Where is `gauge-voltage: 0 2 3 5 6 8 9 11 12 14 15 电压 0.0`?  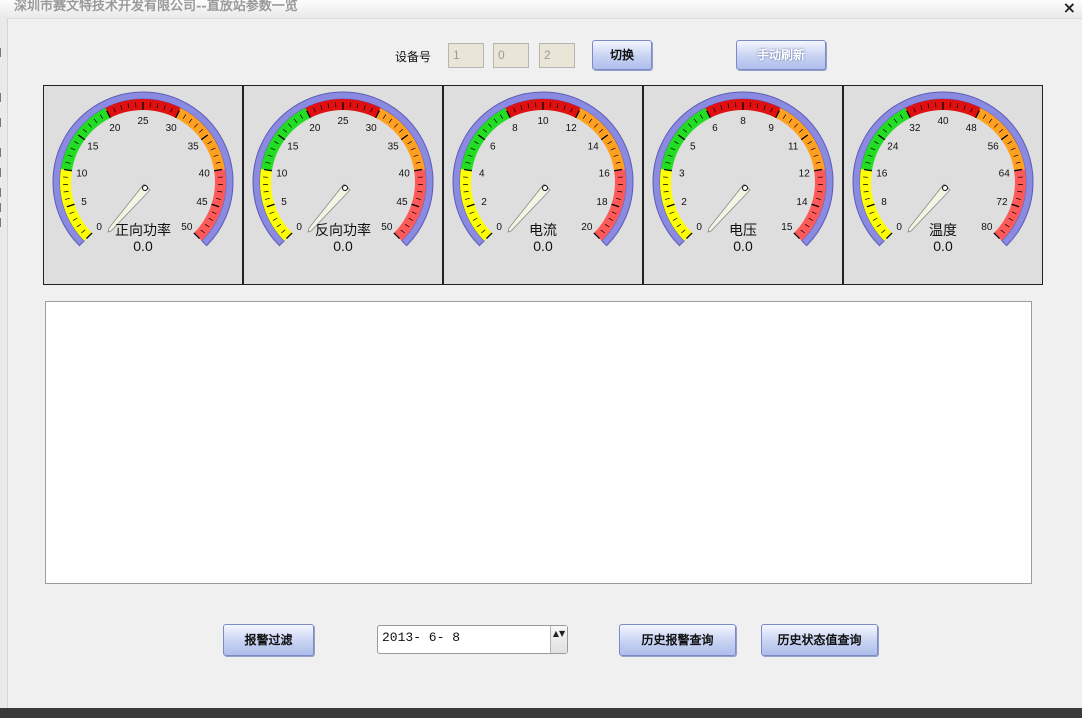
gauge-voltage: 0 2 3 5 6 8 9 11 12 14 15 电压 0.0 is located at coordinates (743, 185).